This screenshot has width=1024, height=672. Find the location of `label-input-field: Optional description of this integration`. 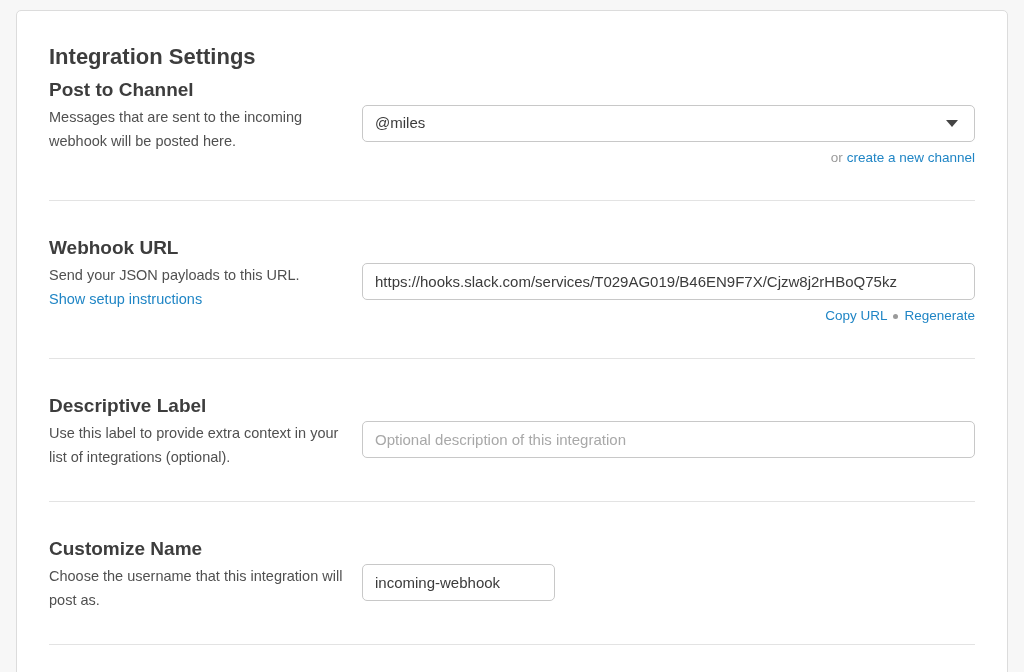

label-input-field: Optional description of this integration is located at coordinates (668, 439).